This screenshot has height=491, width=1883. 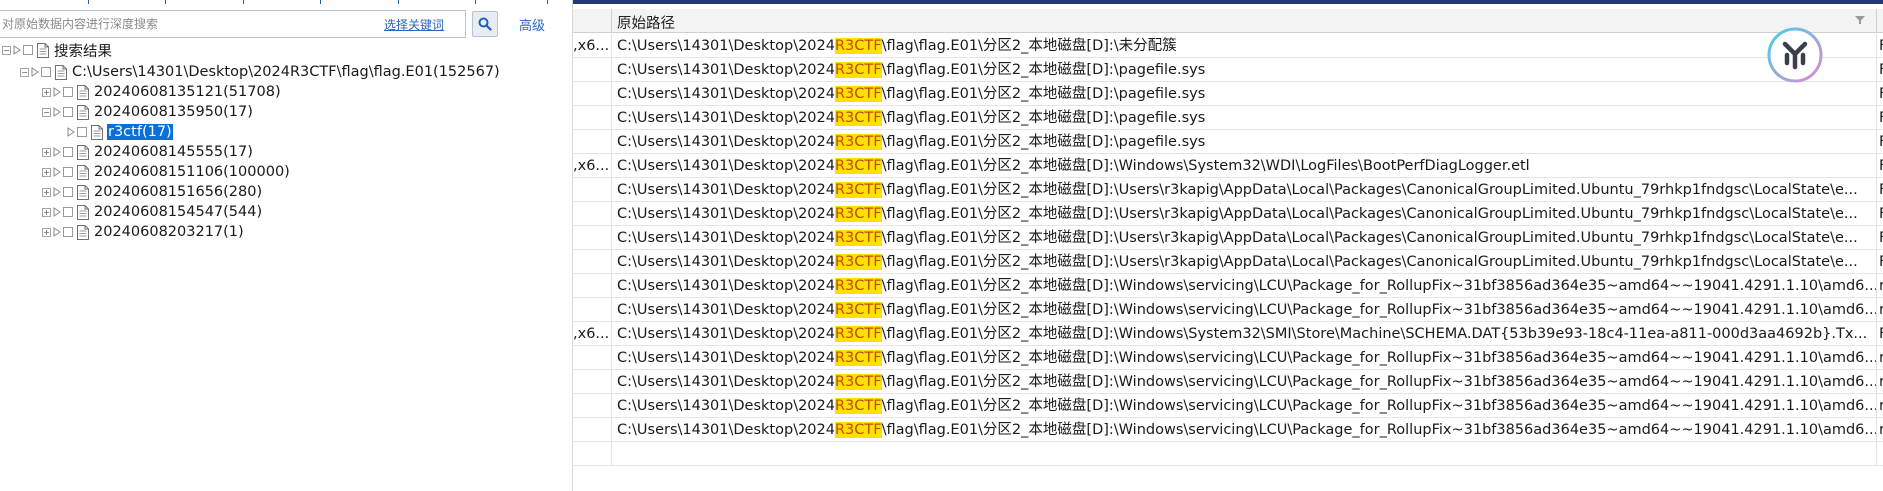 I want to click on cell-column-2: F, so click(x=1879, y=70).